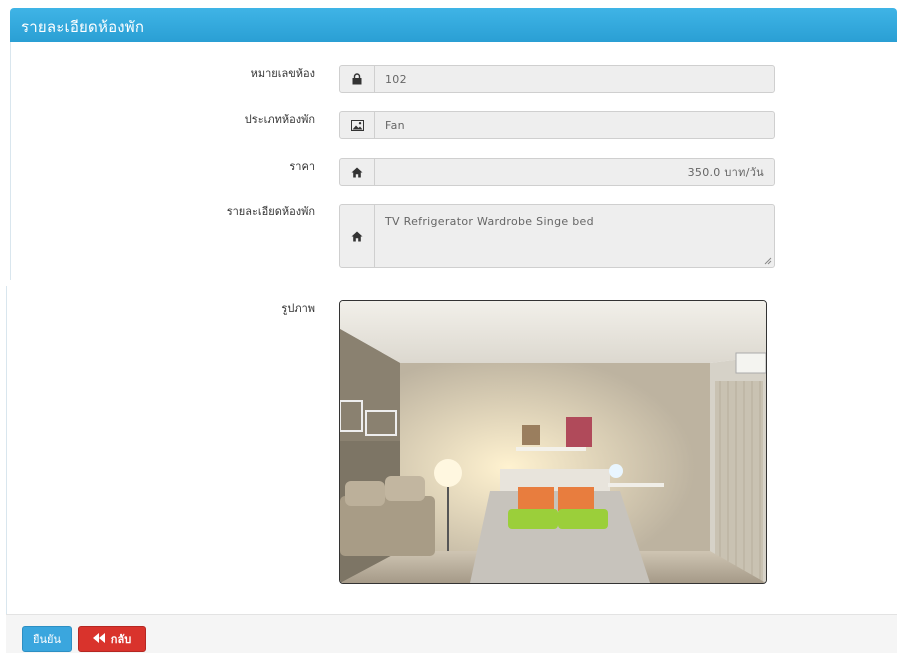 The image size is (897, 653). Describe the element at coordinates (574, 79) in the screenshot. I see `room-number-input: 102` at that location.